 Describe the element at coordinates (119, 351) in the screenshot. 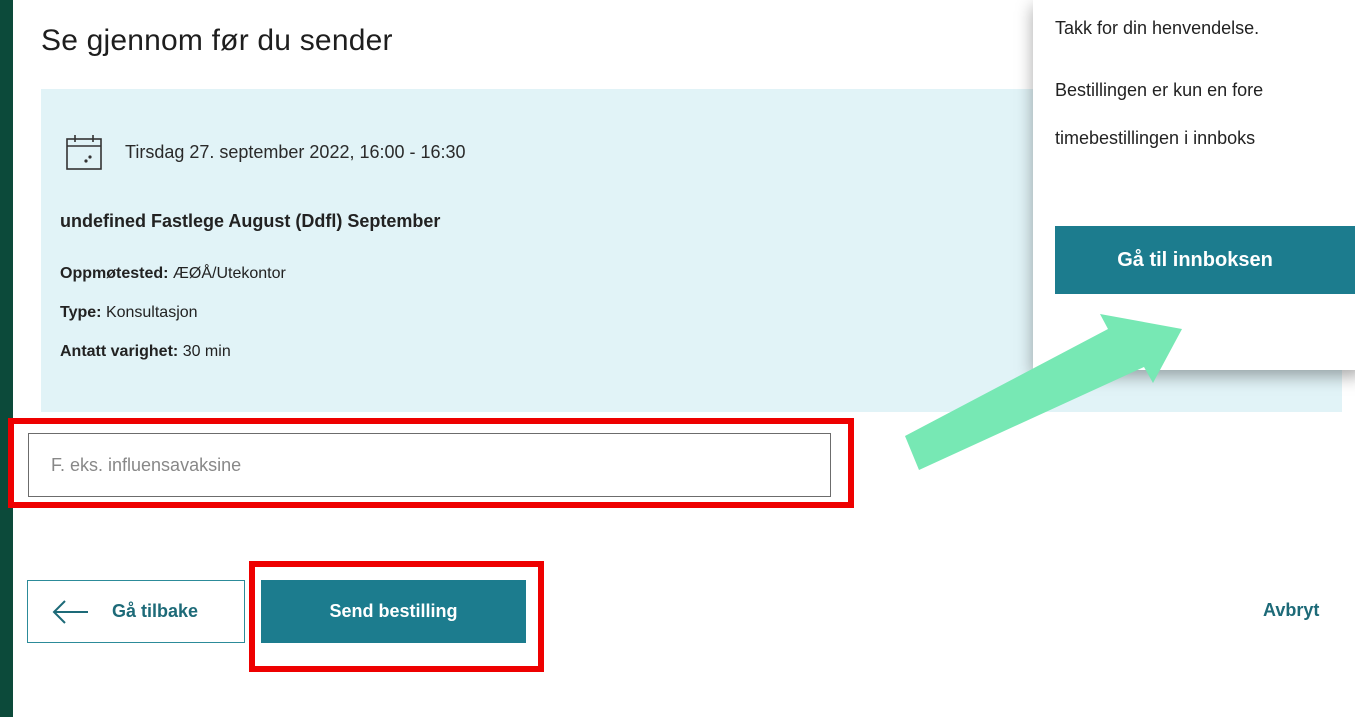

I see `detail-label: Antatt varighet:` at that location.